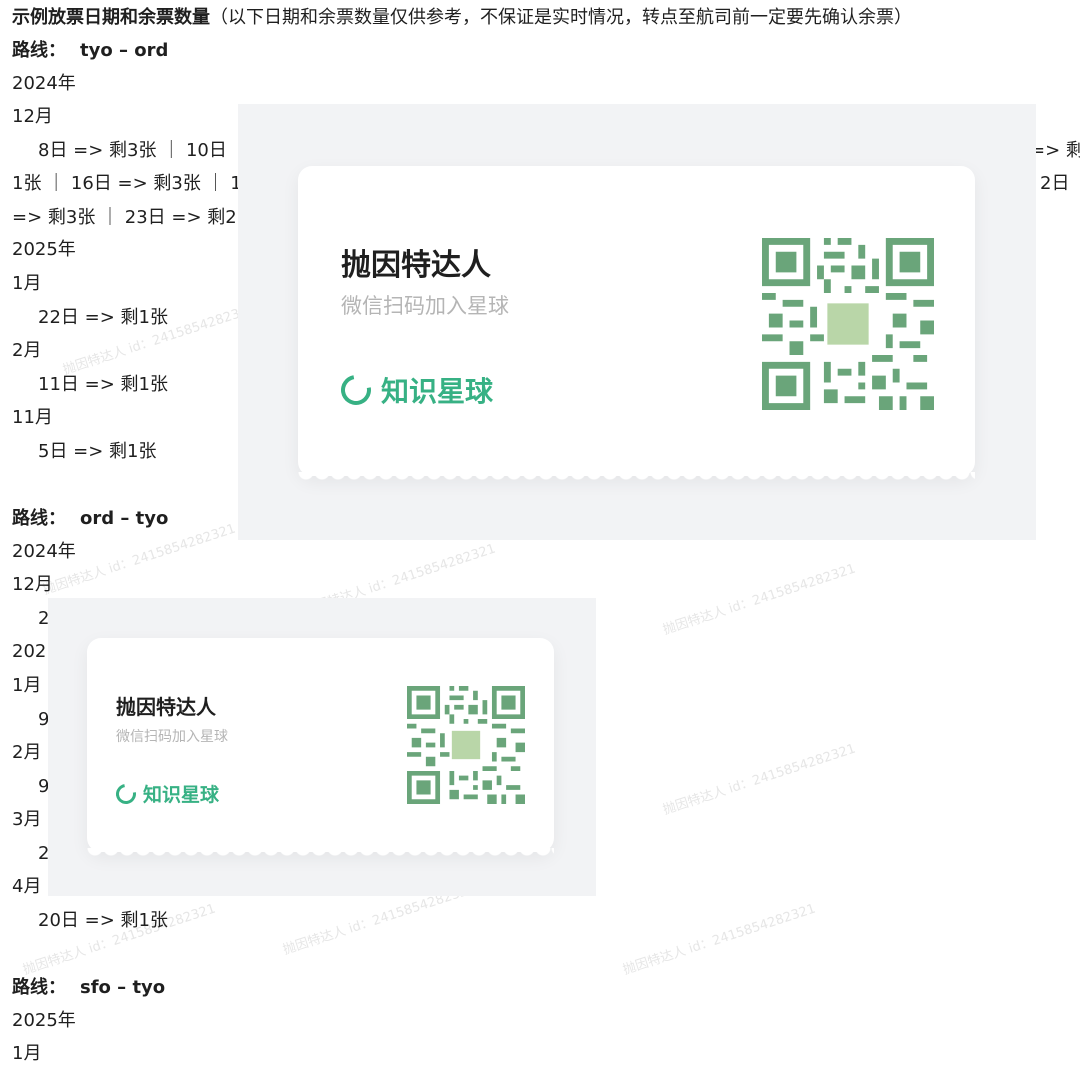  What do you see at coordinates (103, 317) in the screenshot?
I see `availability-line: 22日 => 剩1张` at bounding box center [103, 317].